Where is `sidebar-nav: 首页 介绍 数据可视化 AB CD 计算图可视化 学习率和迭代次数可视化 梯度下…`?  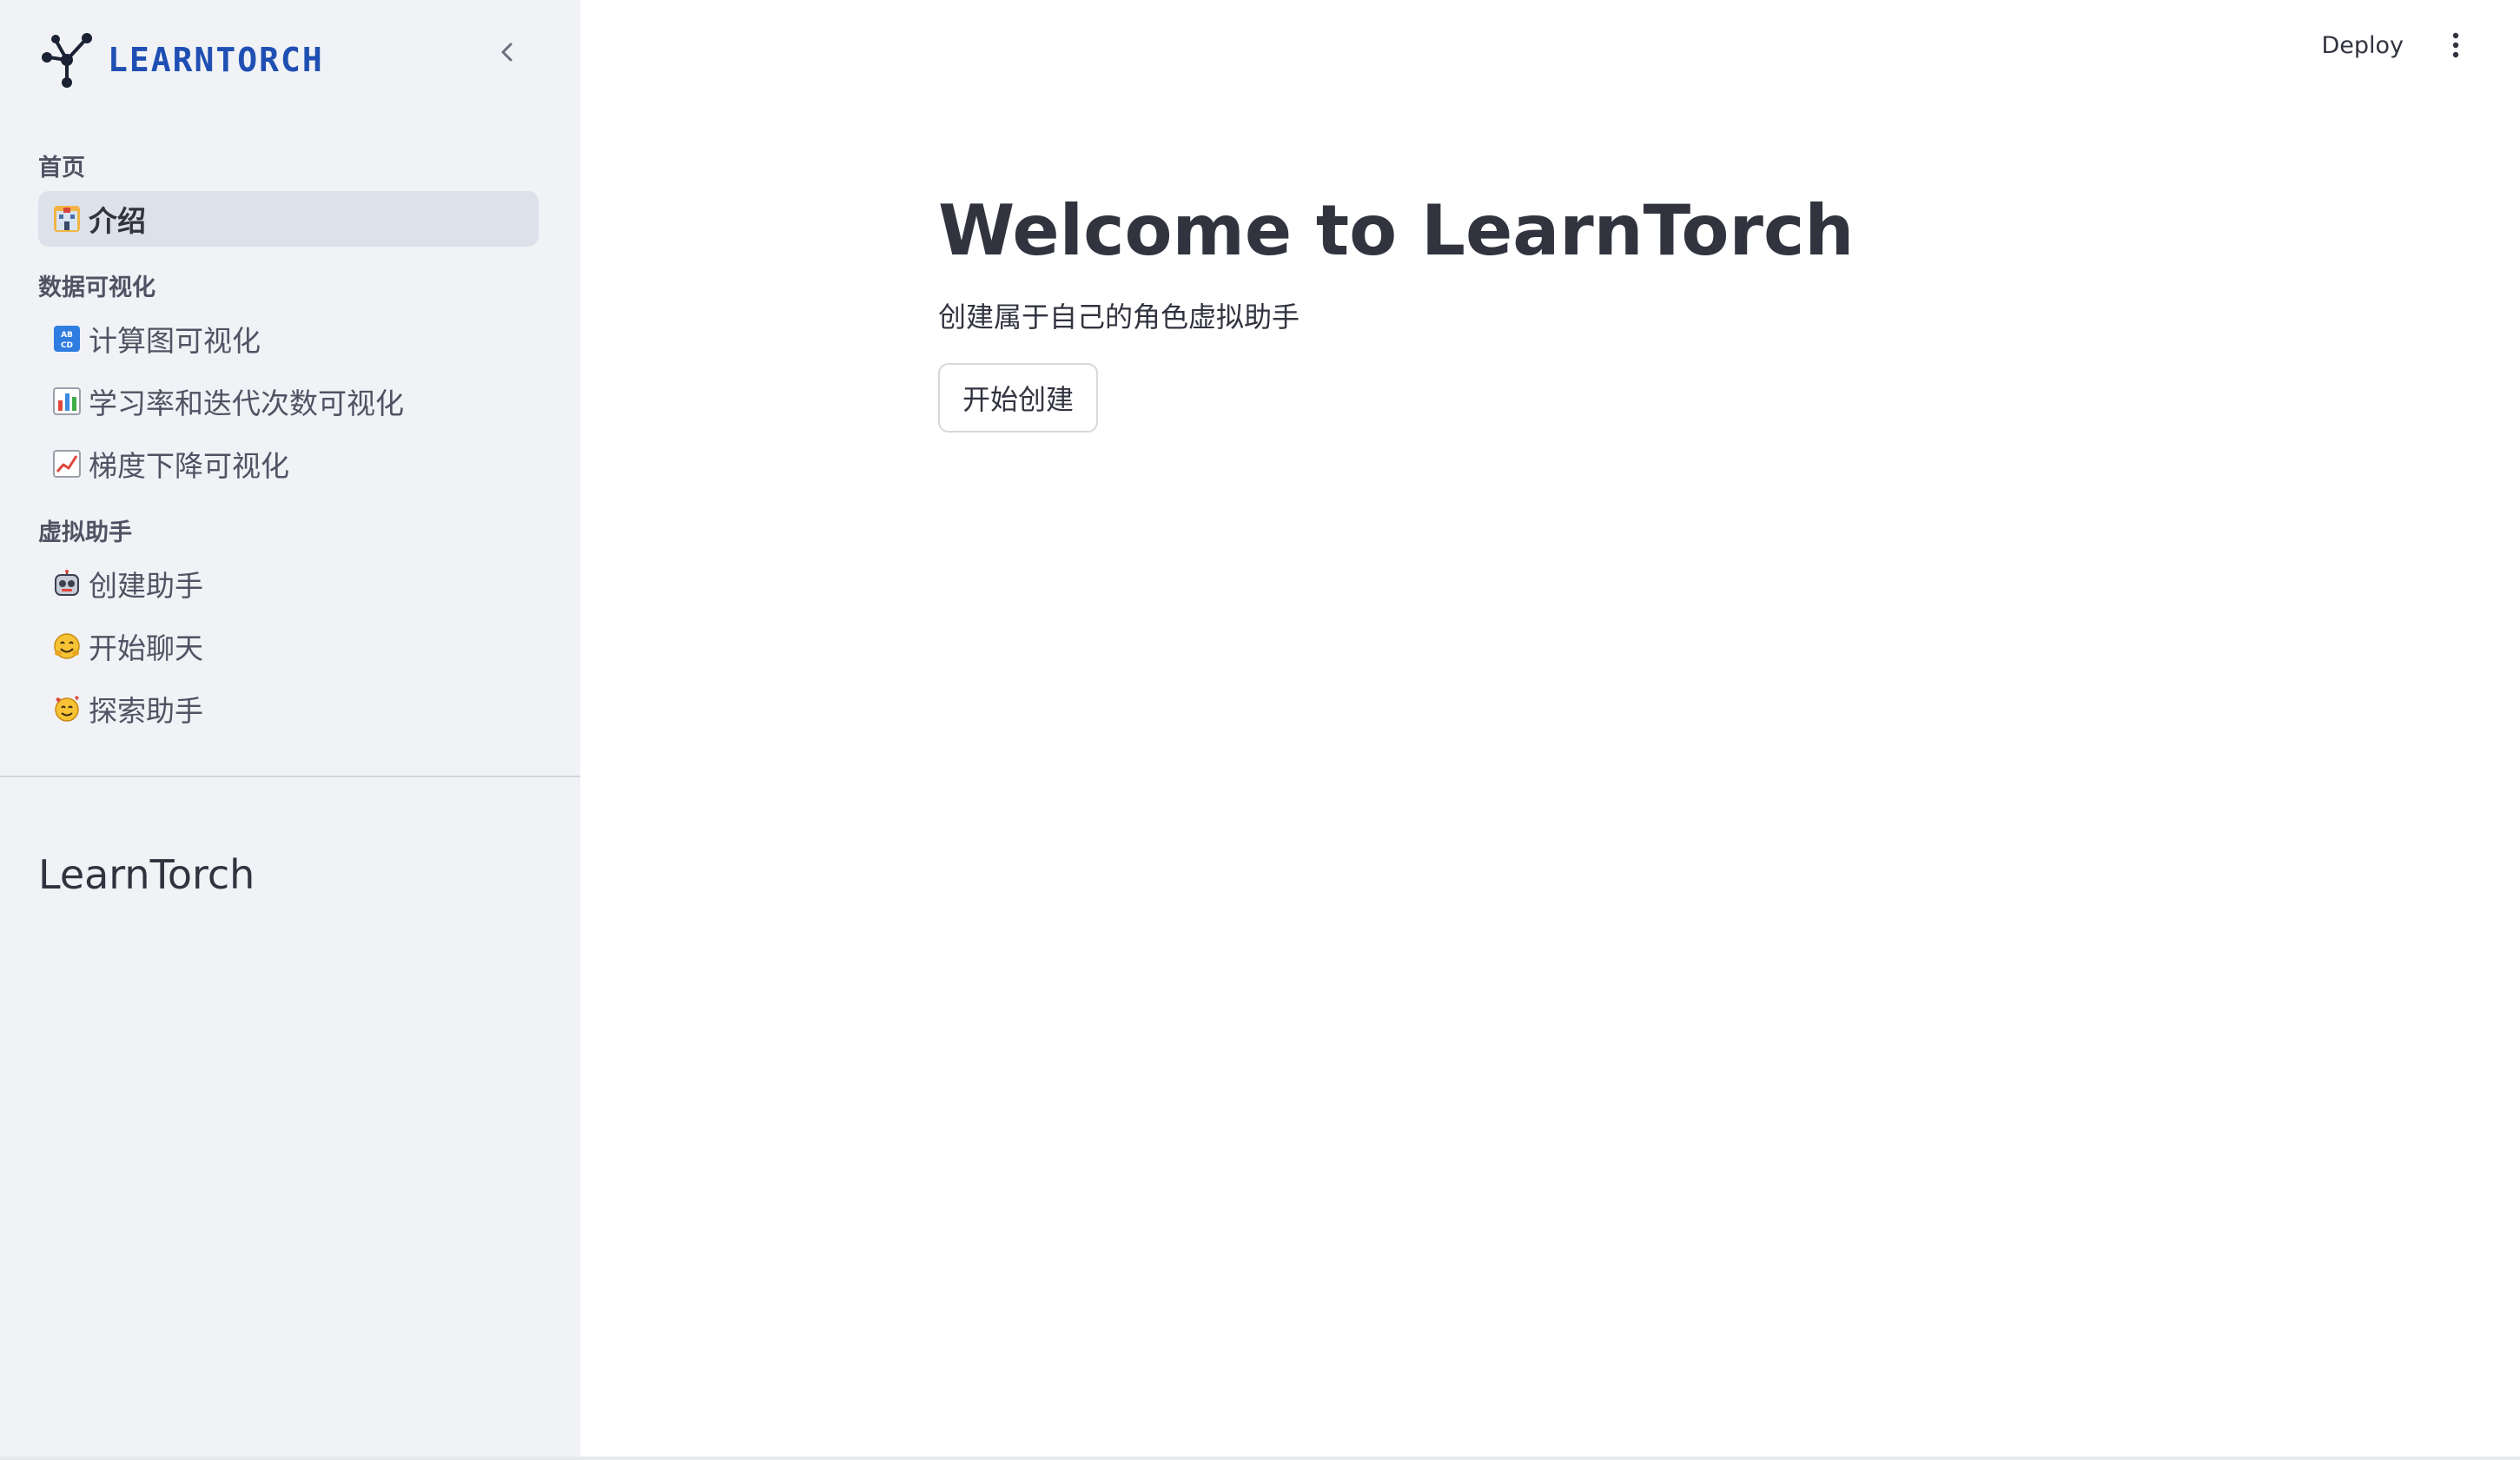
sidebar-nav: 首页 介绍 数据可视化 AB CD 计算图可视化 学习率和迭代次数可视化 梯度下… is located at coordinates (288, 444).